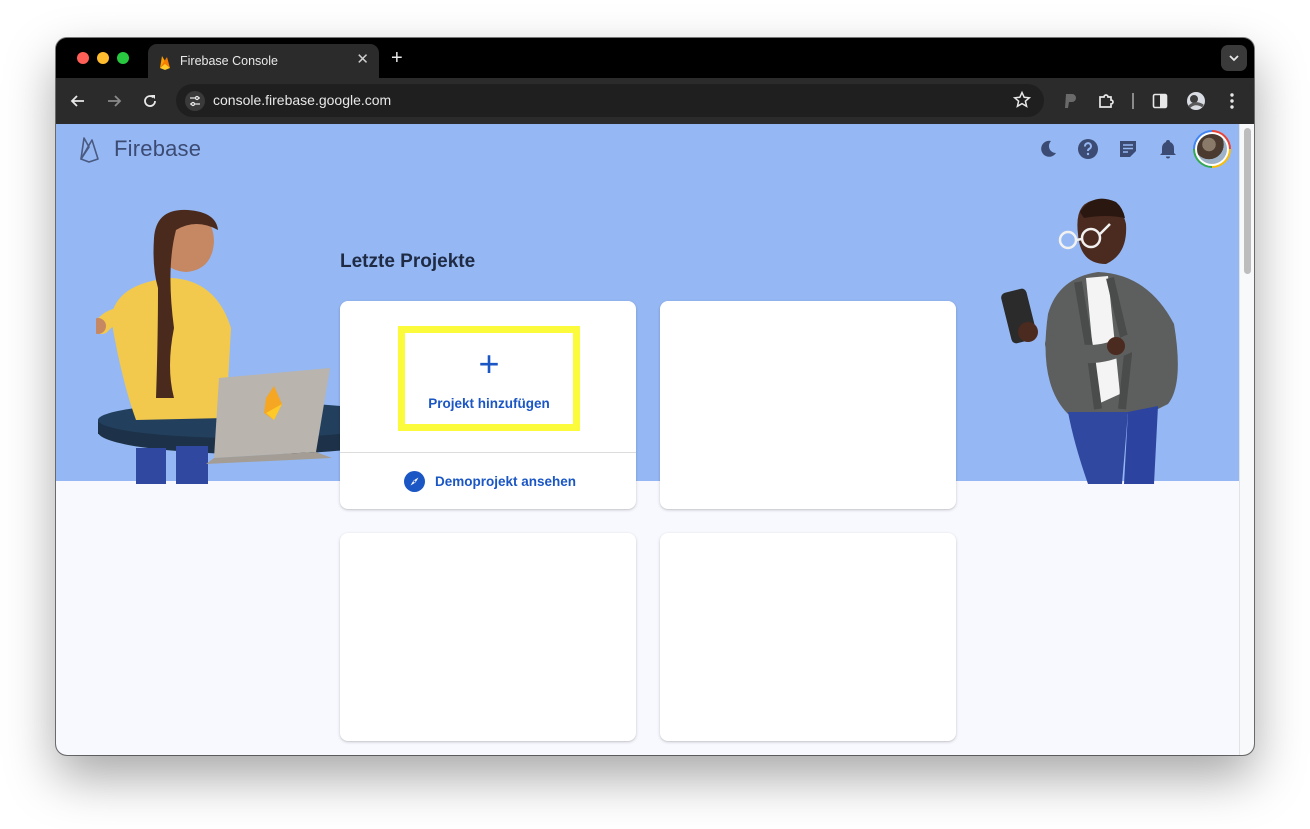  I want to click on paypal-icon, so click(1070, 101).